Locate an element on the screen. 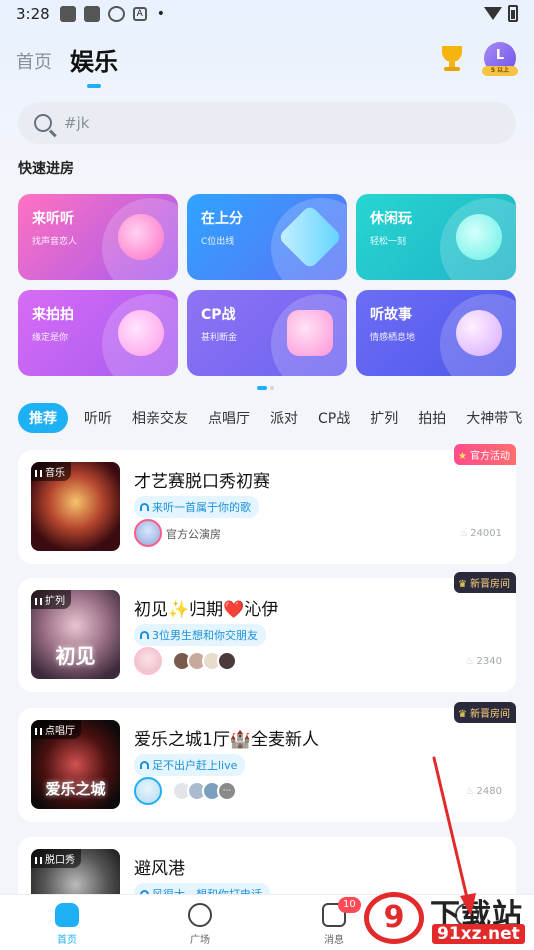 This screenshot has width=534, height=950. cover-art-text: 初见 is located at coordinates (75, 656).